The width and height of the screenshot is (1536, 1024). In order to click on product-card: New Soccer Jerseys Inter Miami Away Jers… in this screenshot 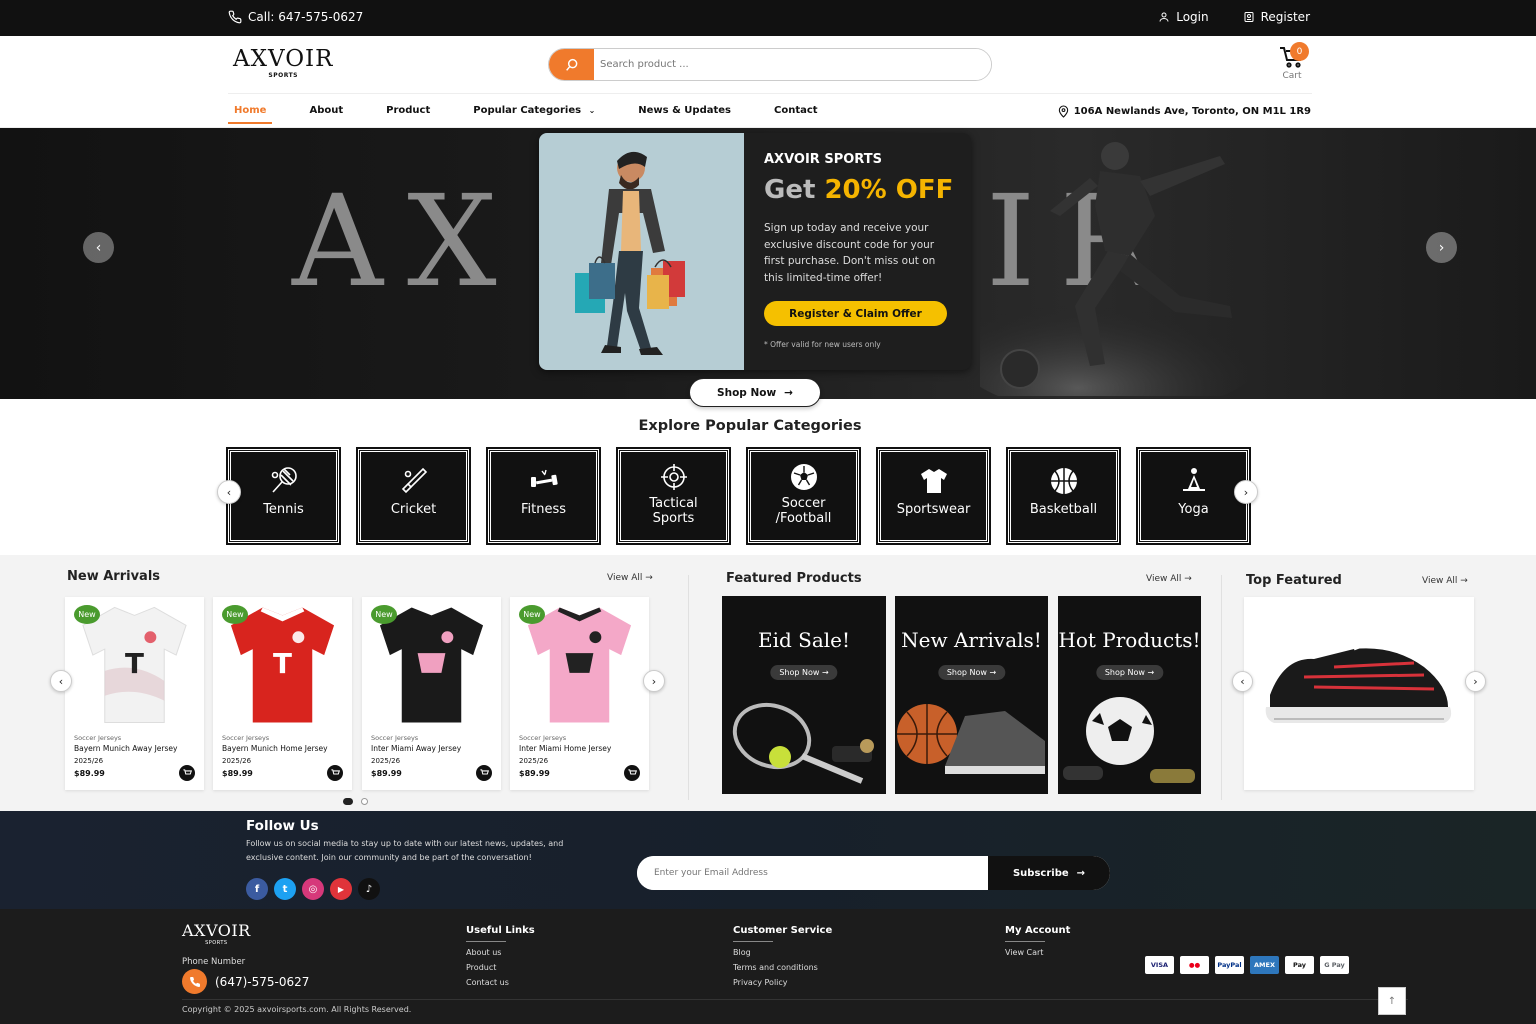, I will do `click(431, 693)`.